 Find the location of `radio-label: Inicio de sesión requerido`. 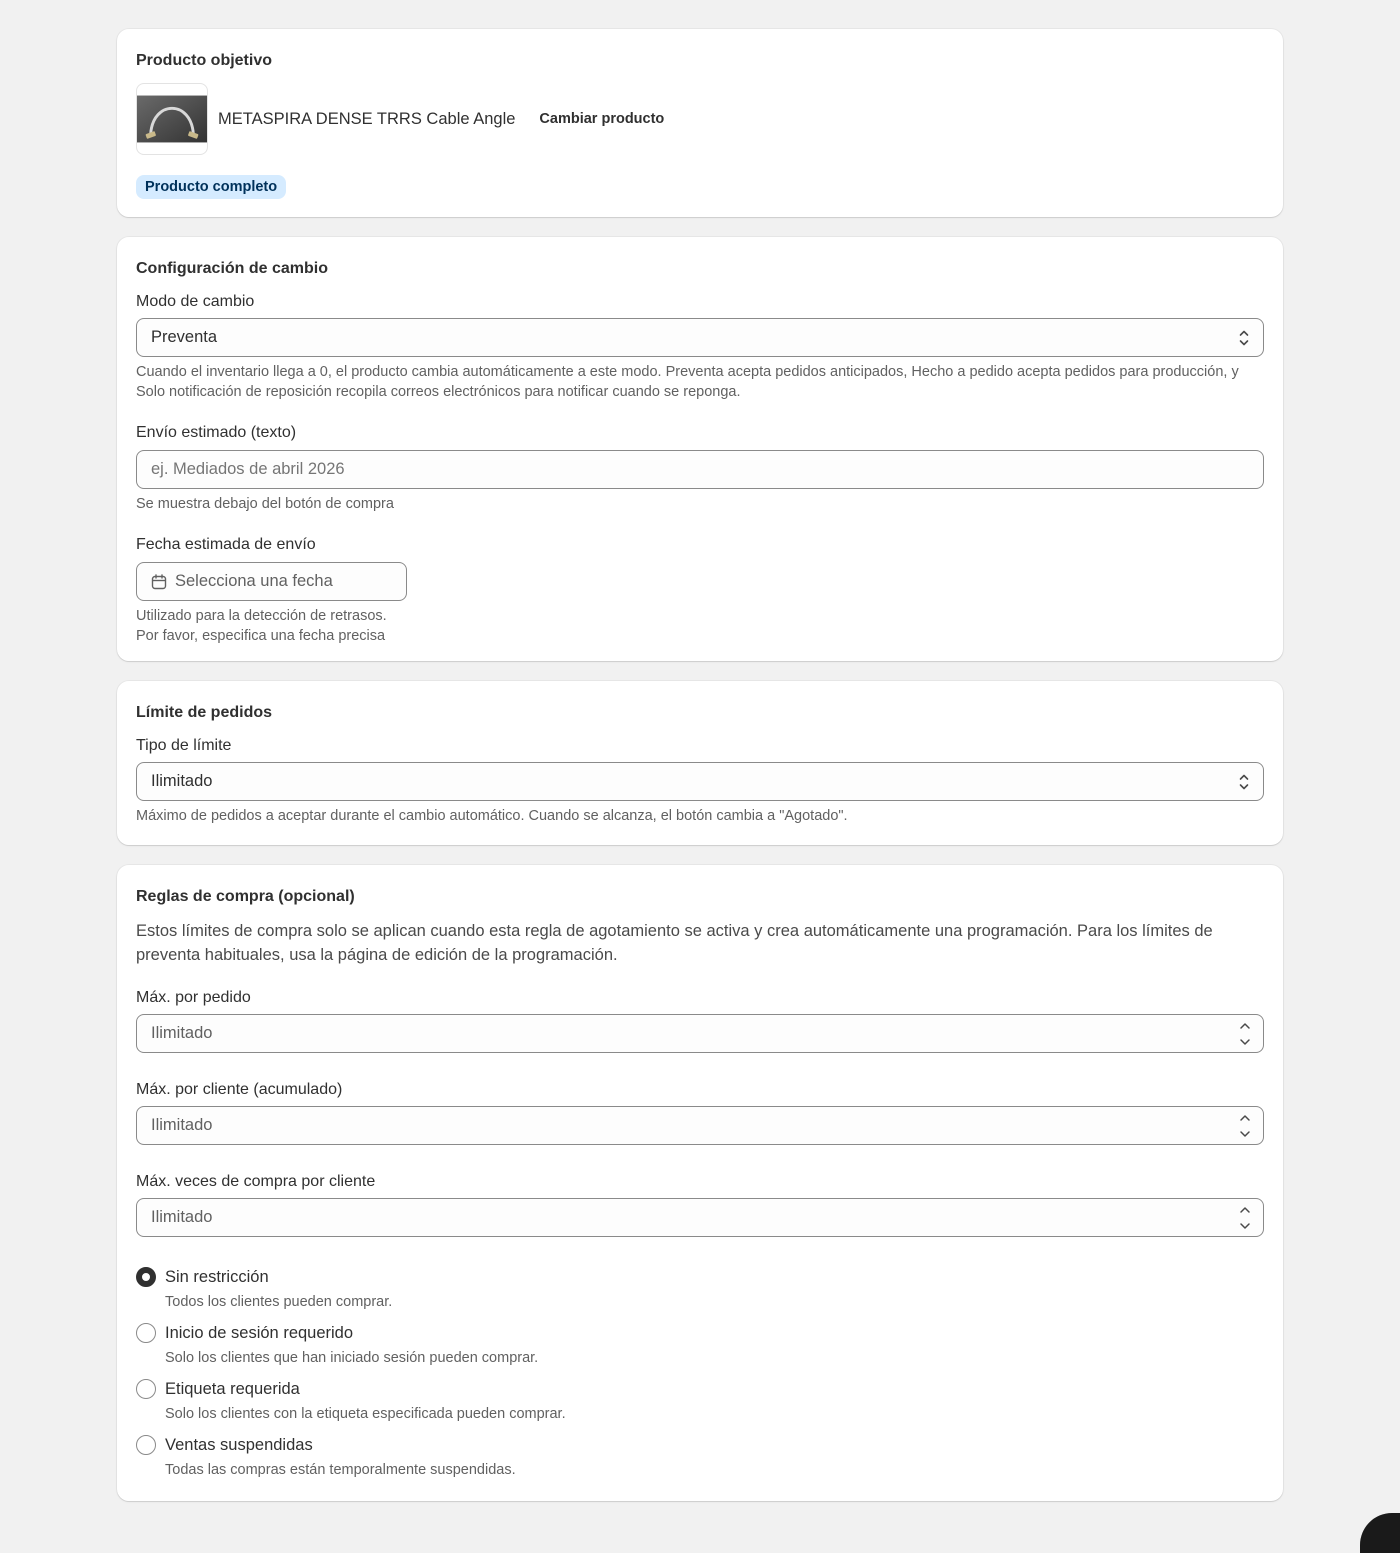

radio-label: Inicio de sesión requerido is located at coordinates (259, 1333).